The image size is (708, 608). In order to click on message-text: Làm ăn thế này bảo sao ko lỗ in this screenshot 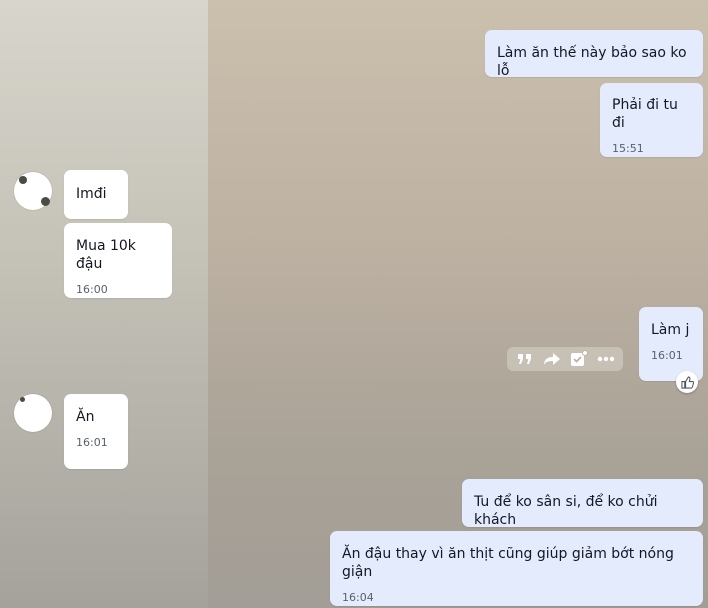, I will do `click(592, 62)`.